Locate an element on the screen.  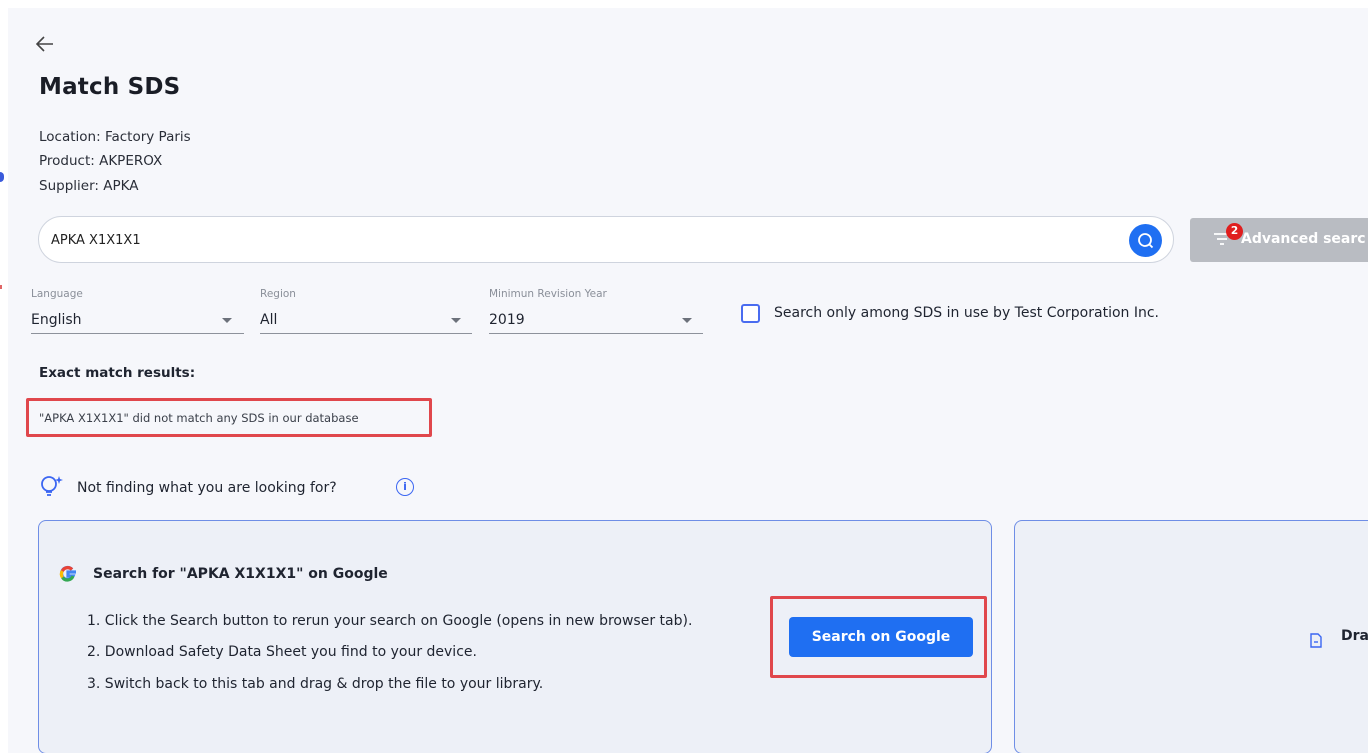
search-bar is located at coordinates (606, 239).